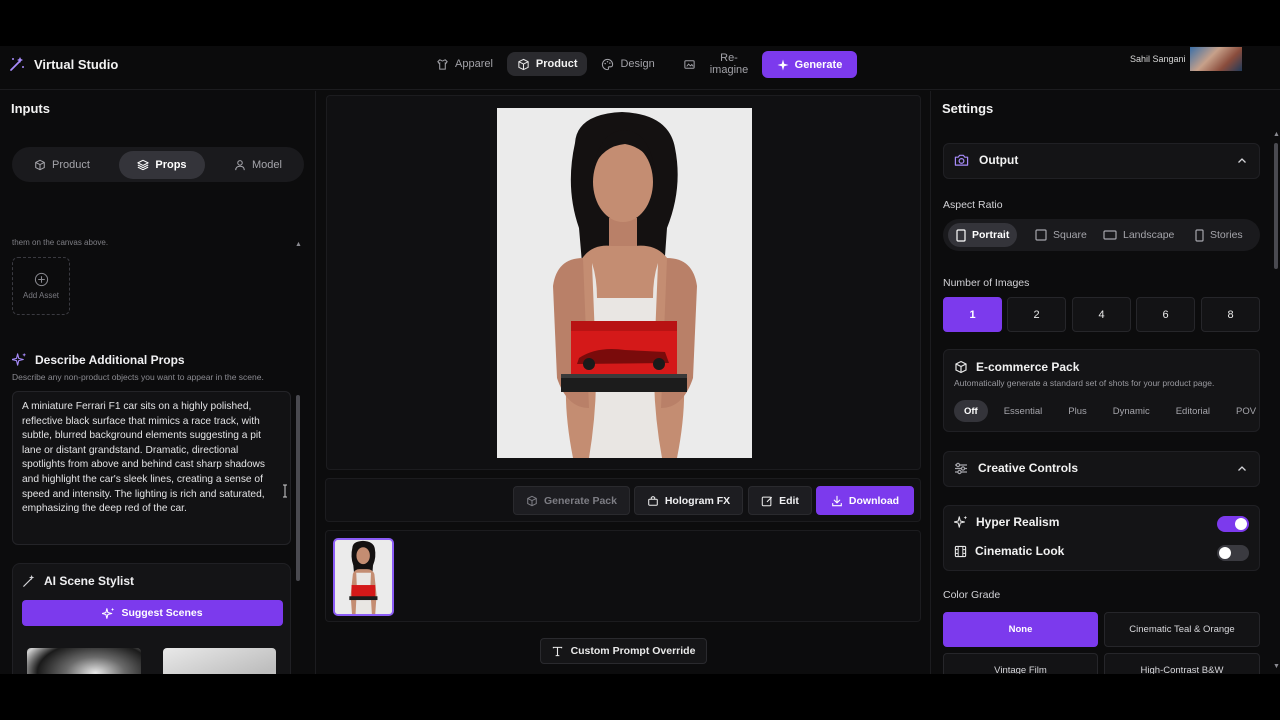  Describe the element at coordinates (571, 500) in the screenshot. I see `generate-pack-button: Generate Pack` at that location.